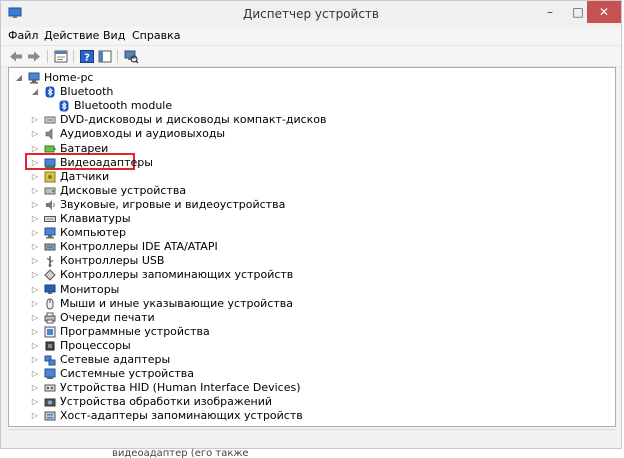 The width and height of the screenshot is (624, 458). I want to click on tree-item-label: Клавиатуры, so click(95, 218).